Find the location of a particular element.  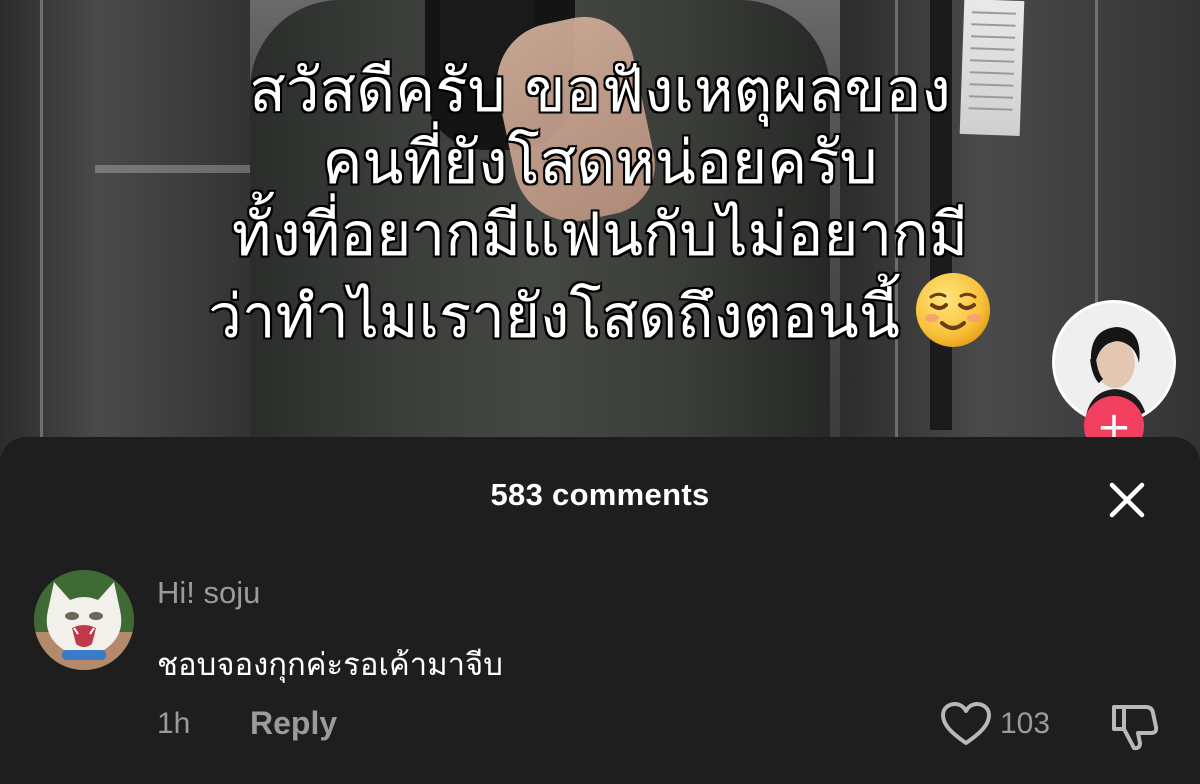

caption-line: ทั้งที่อยากมีแฟนกับไม่อยากมี is located at coordinates (600, 235).